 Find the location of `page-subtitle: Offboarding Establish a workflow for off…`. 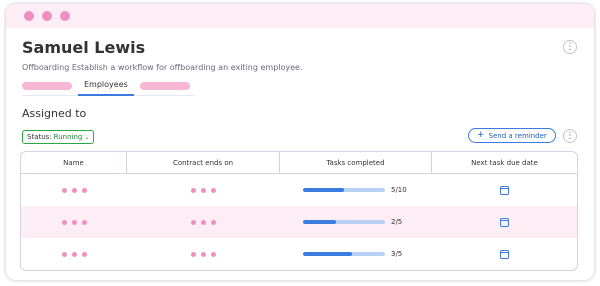

page-subtitle: Offboarding Establish a workflow for off… is located at coordinates (162, 67).